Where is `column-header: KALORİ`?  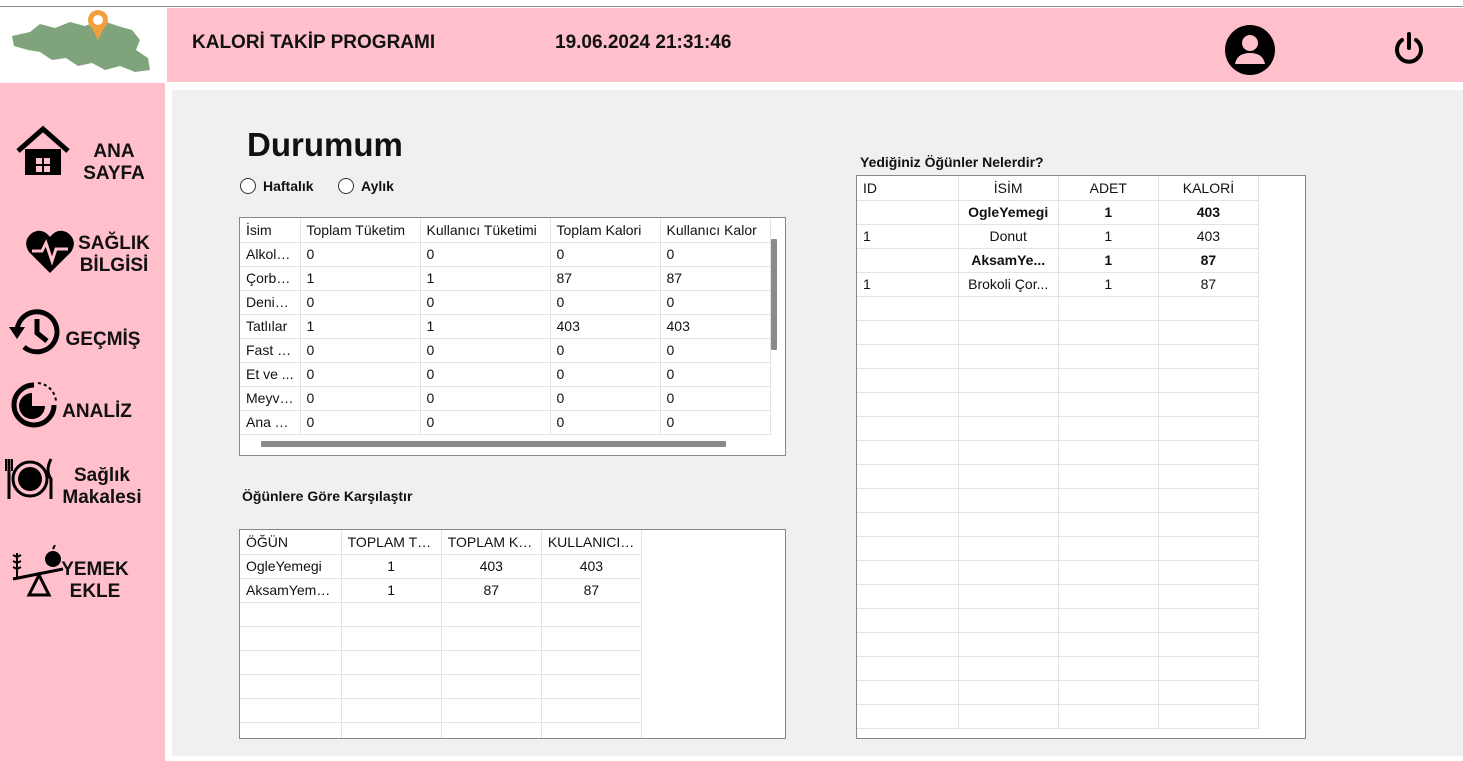 column-header: KALORİ is located at coordinates (1209, 188).